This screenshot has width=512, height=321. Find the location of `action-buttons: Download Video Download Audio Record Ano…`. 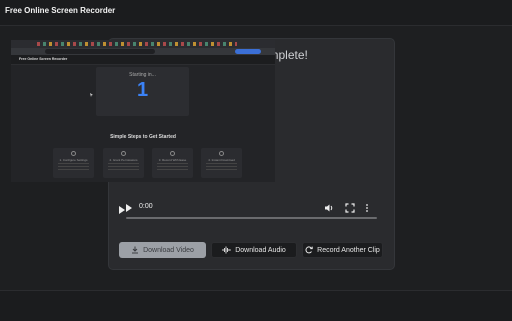

action-buttons: Download Video Download Audio Record Ano… is located at coordinates (251, 251).